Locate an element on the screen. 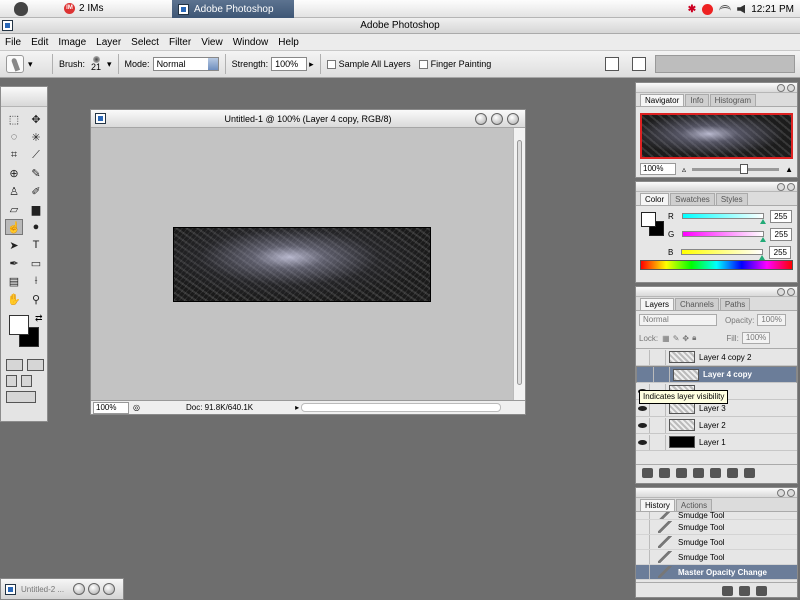 The width and height of the screenshot is (800, 600). chevron-right-icon: ▸ is located at coordinates (311, 64).